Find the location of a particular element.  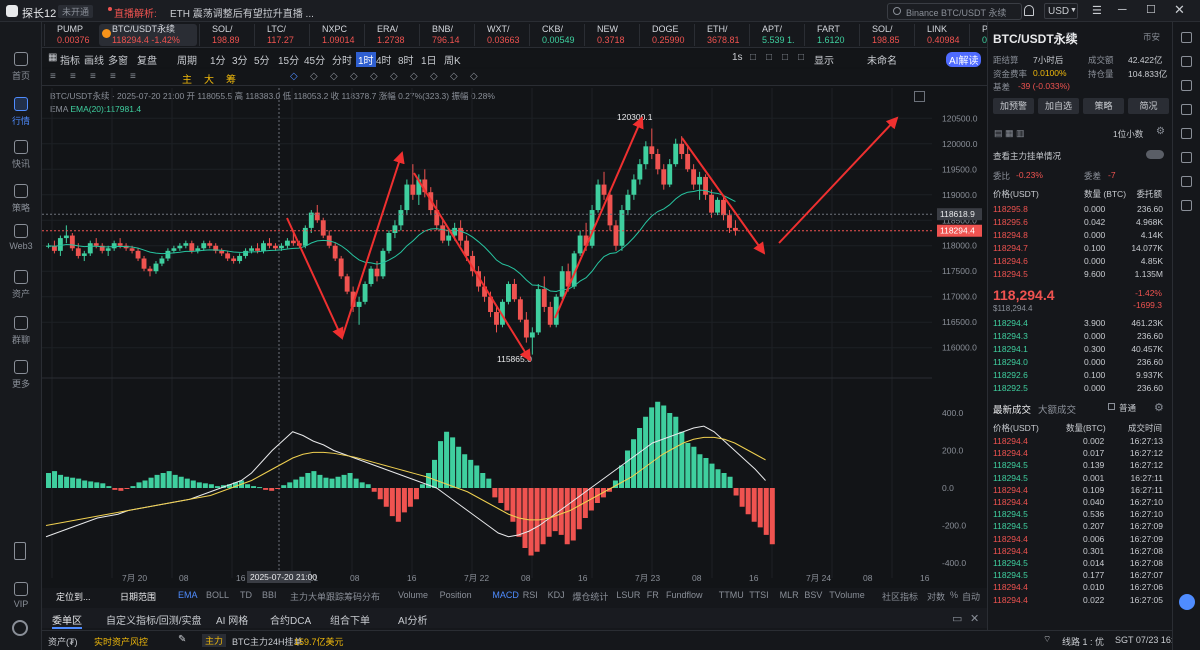

ticker-tab: LINK 0.40984 is located at coordinates (940, 35).